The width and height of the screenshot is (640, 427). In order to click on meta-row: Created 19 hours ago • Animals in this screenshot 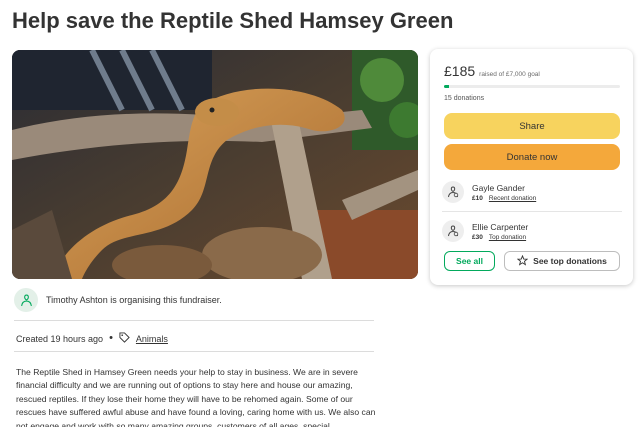, I will do `click(92, 338)`.